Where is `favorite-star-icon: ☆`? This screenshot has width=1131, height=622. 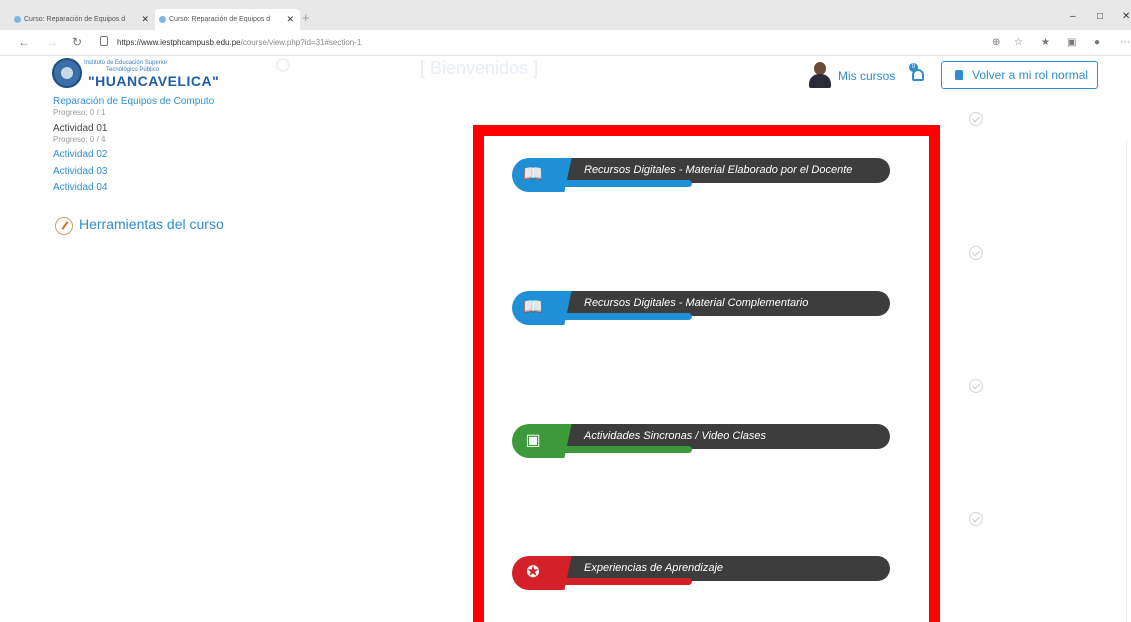
favorite-star-icon: ☆ is located at coordinates (1018, 42).